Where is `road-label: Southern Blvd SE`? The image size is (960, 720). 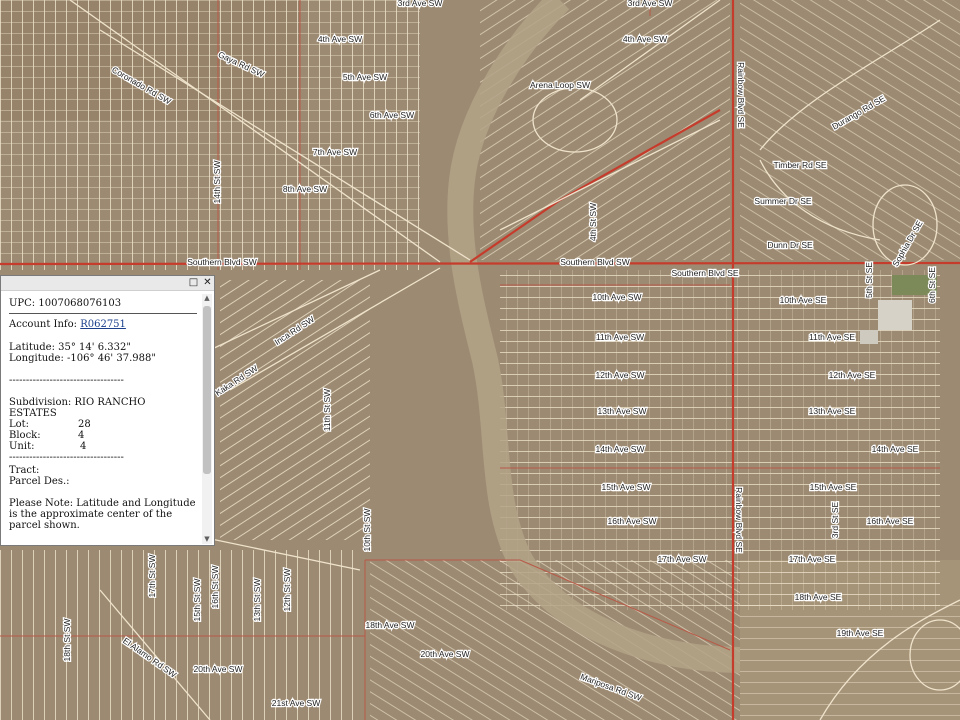
road-label: Southern Blvd SE is located at coordinates (704, 273).